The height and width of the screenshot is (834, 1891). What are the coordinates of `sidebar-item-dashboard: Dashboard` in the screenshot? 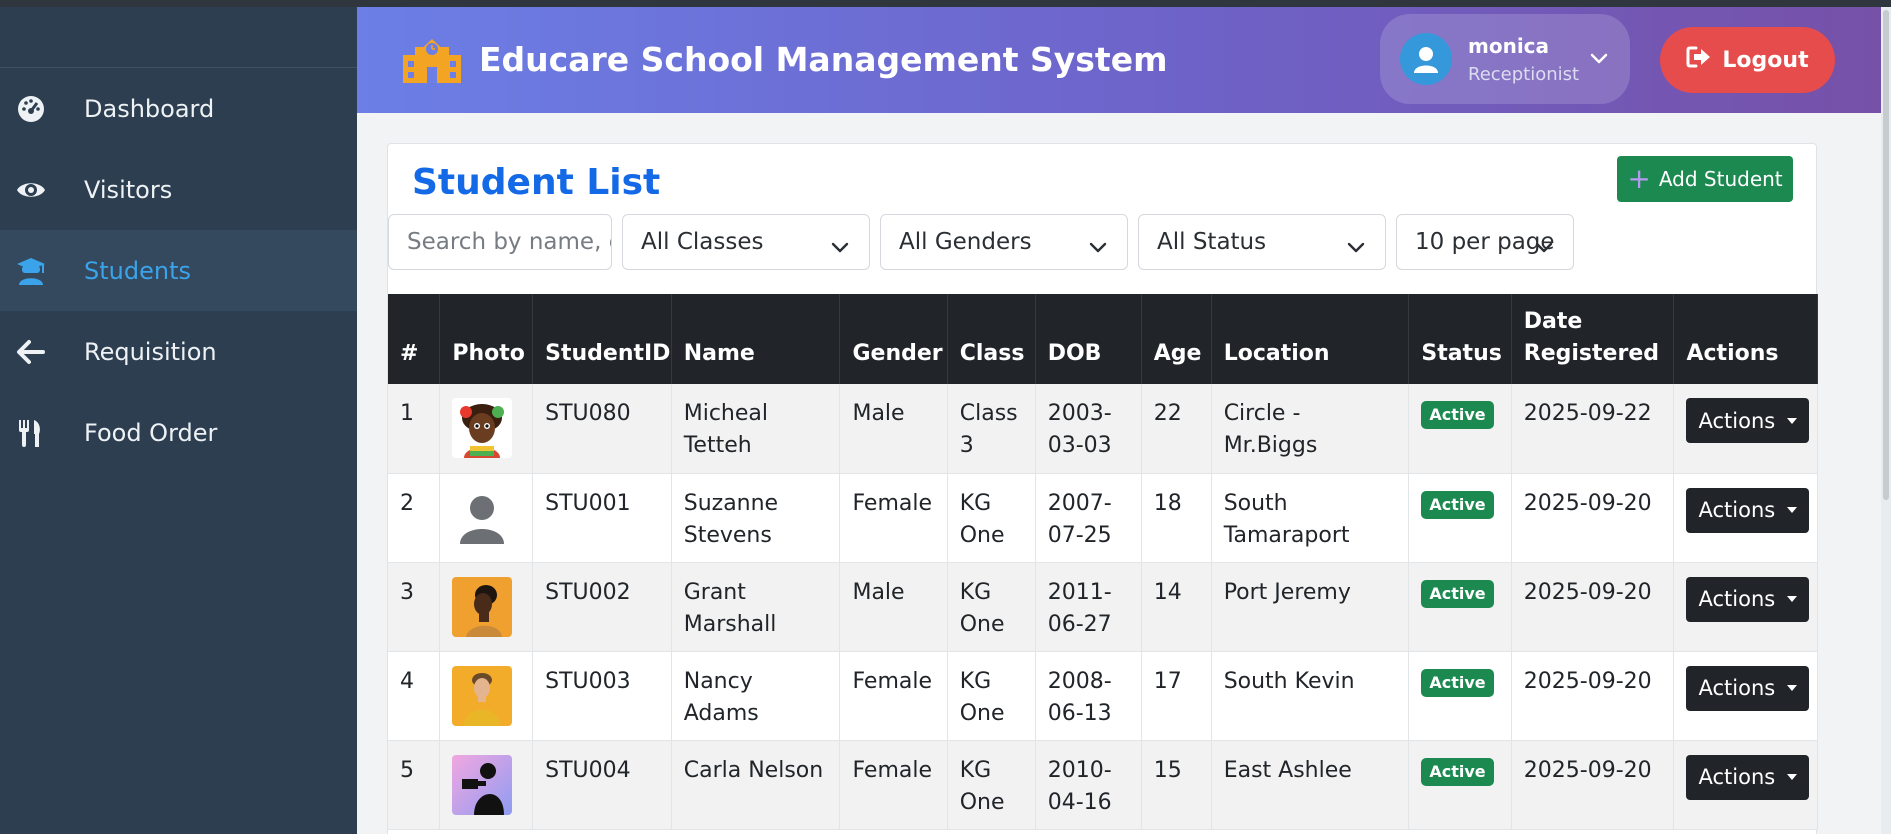 It's located at (178, 108).